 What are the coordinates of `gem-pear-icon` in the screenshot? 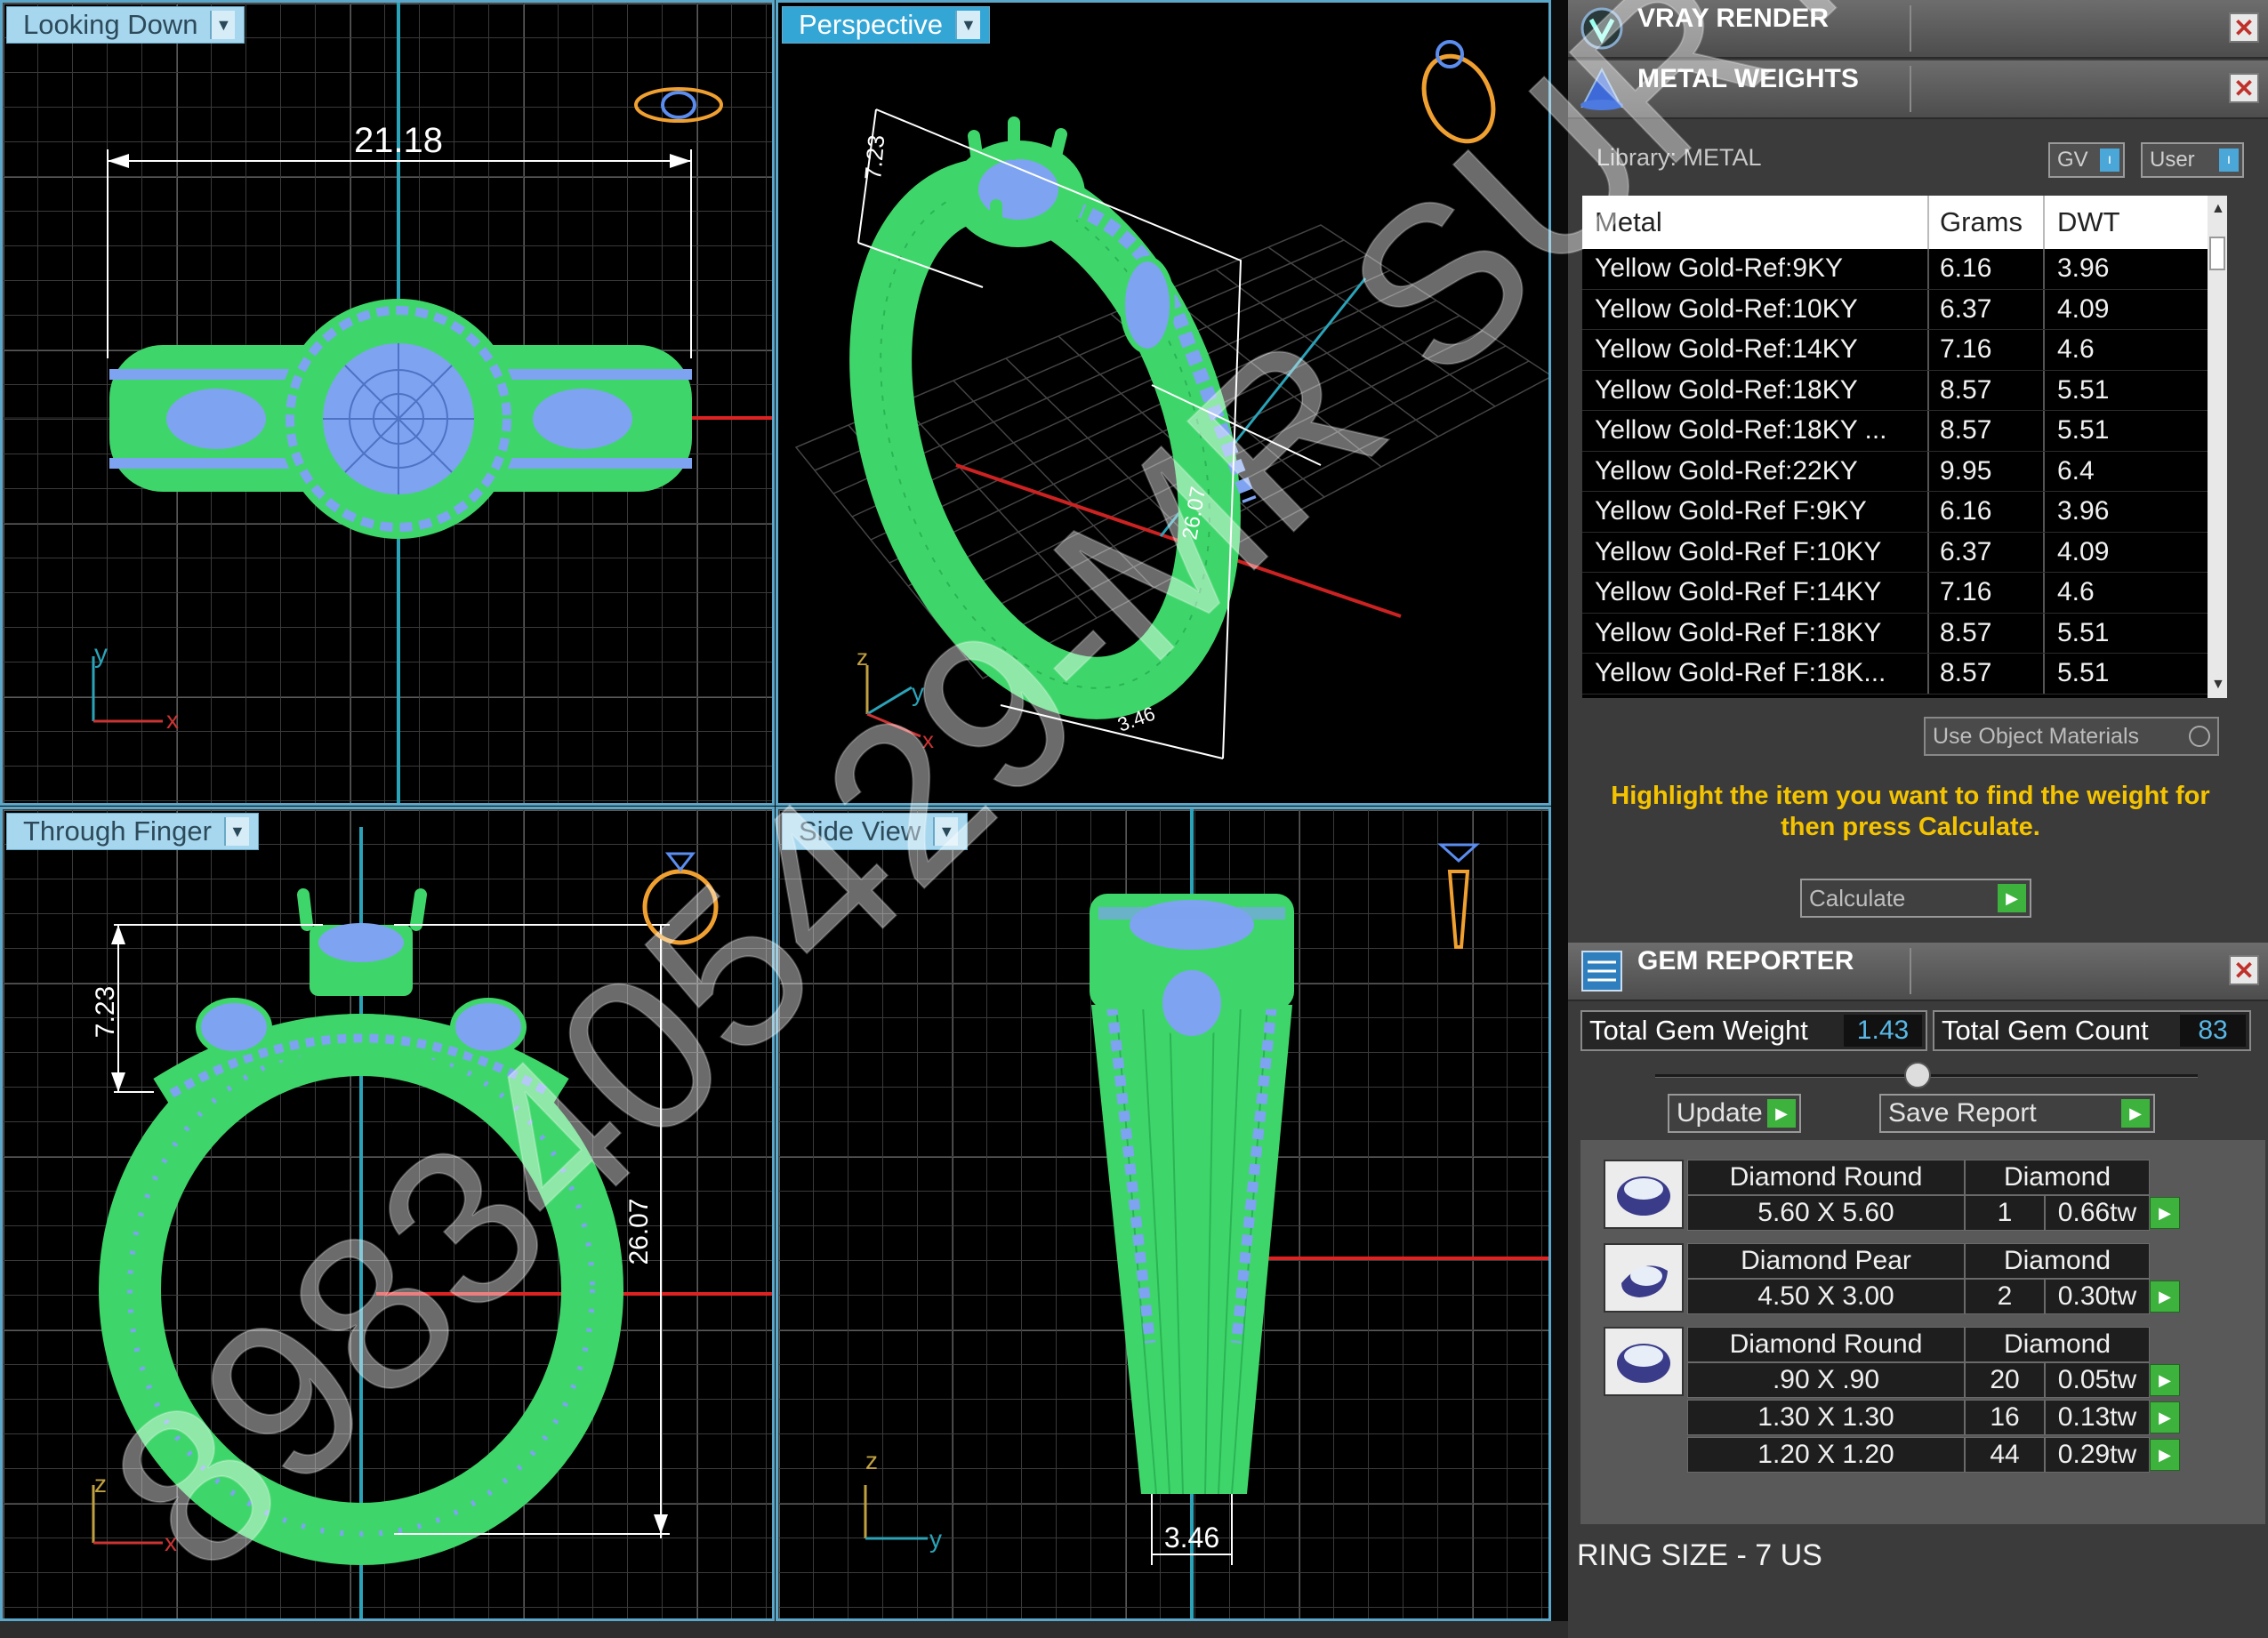 It's located at (1644, 1278).